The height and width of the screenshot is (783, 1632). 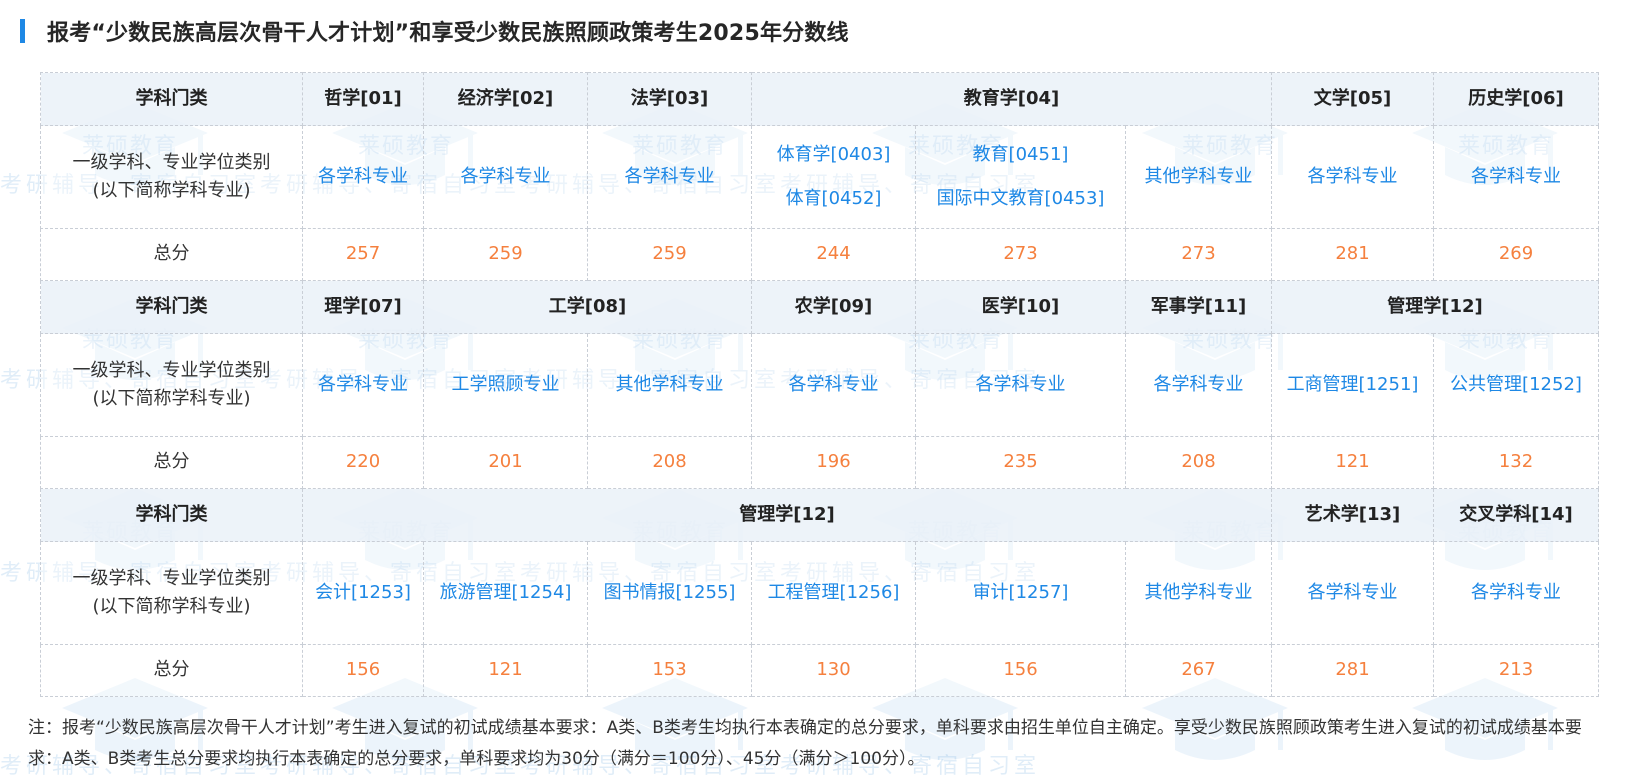 What do you see at coordinates (22, 31) in the screenshot?
I see `title-accent-bar` at bounding box center [22, 31].